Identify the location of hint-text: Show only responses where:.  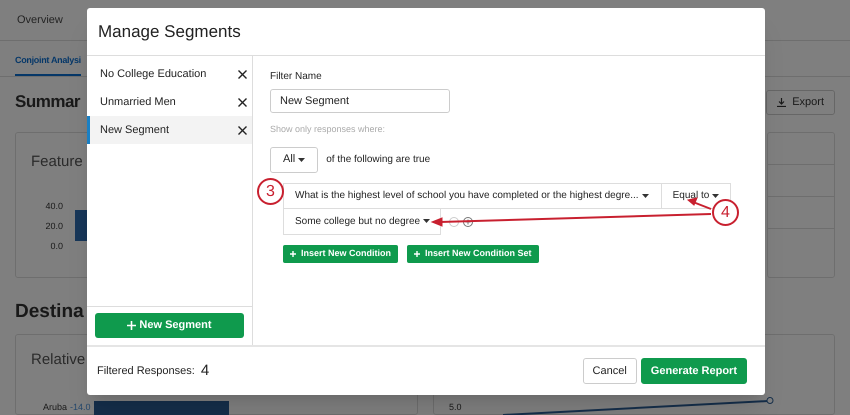
(328, 129).